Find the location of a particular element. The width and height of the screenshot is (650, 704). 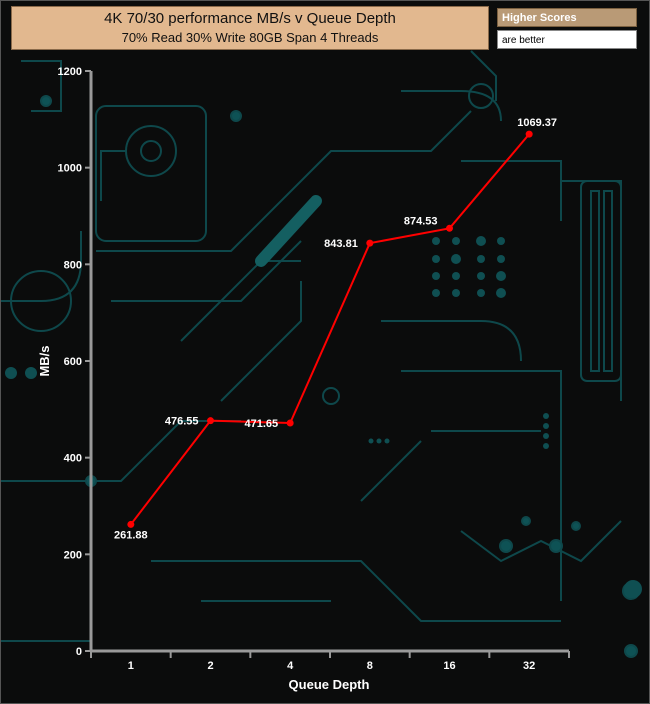

x-tick-label: 2 is located at coordinates (210, 666).